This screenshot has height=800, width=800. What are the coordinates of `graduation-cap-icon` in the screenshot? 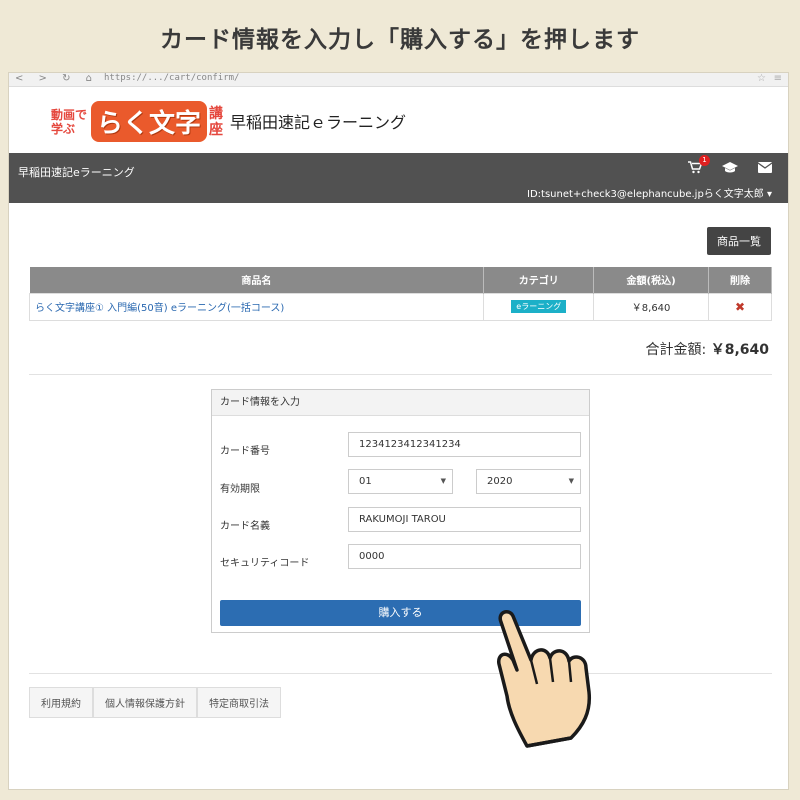 It's located at (730, 169).